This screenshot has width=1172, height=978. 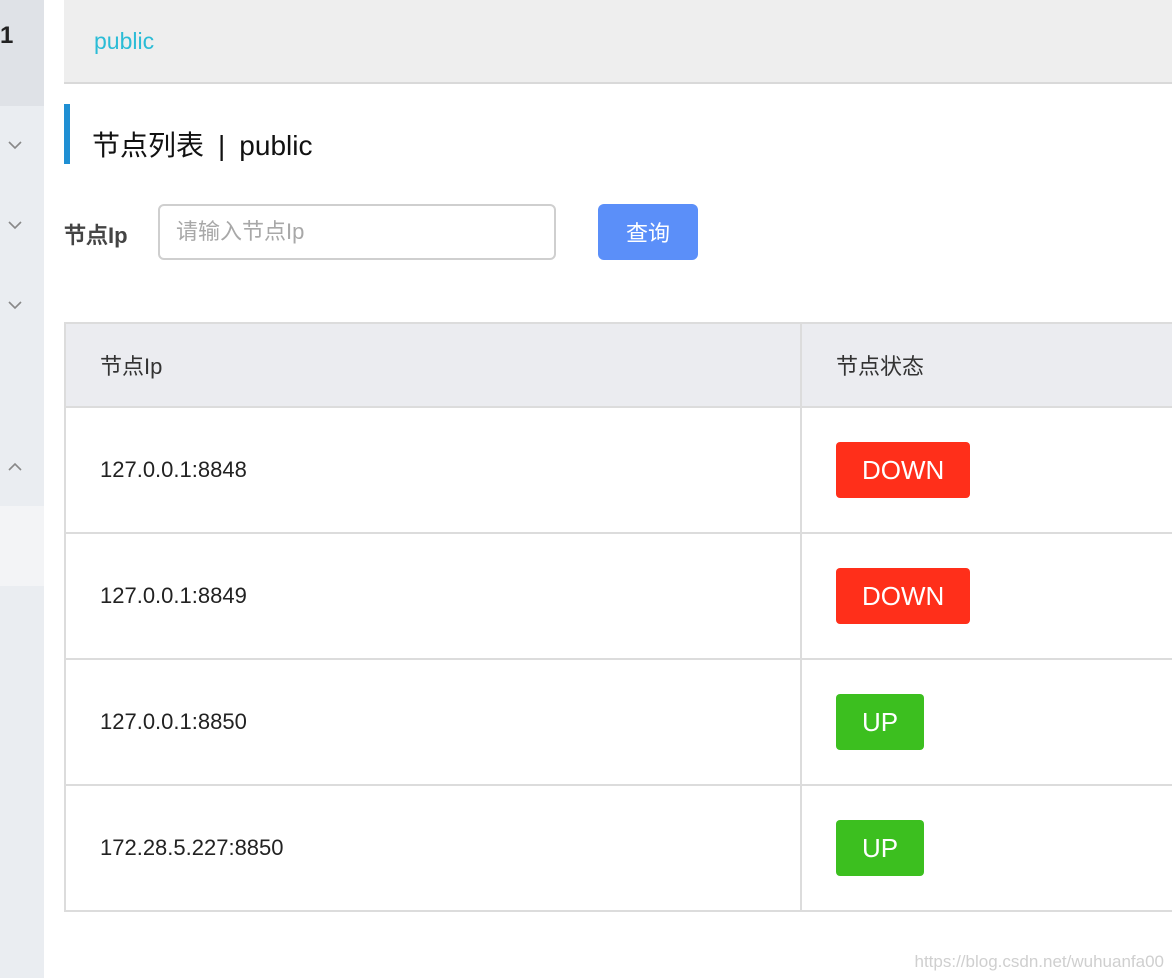 I want to click on title-accent-bar, so click(x=67, y=134).